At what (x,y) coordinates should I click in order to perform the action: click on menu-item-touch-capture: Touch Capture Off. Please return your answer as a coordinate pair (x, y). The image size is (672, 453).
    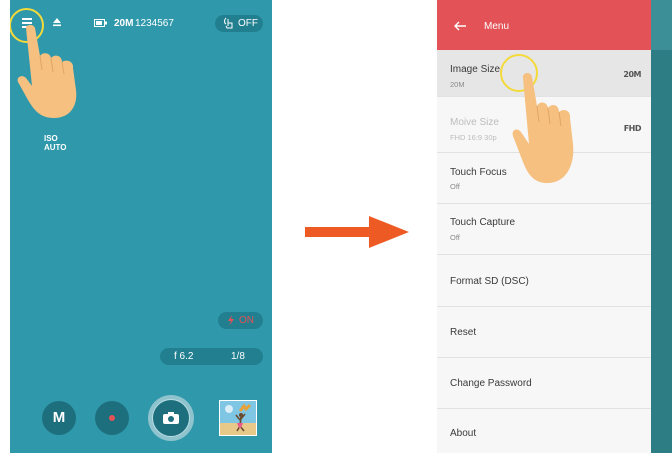
    Looking at the image, I should click on (544, 229).